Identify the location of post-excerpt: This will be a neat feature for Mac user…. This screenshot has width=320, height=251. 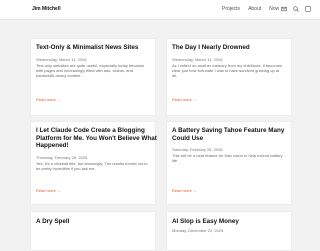
(227, 158).